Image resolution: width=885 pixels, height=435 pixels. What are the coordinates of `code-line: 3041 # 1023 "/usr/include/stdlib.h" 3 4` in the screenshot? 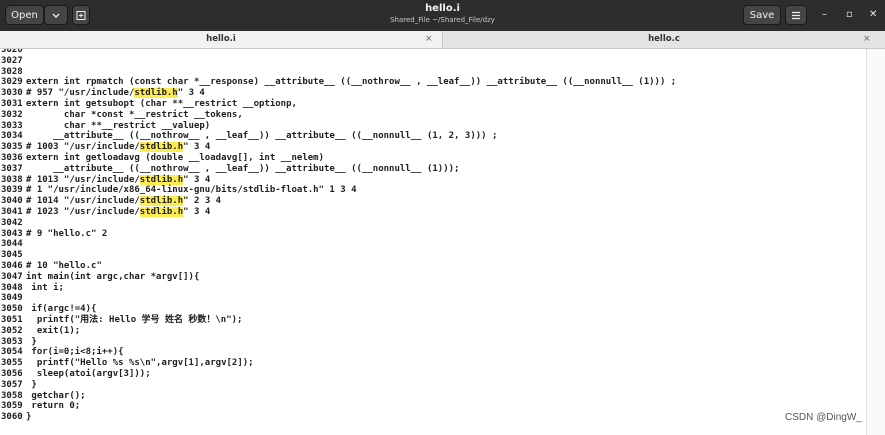 It's located at (105, 212).